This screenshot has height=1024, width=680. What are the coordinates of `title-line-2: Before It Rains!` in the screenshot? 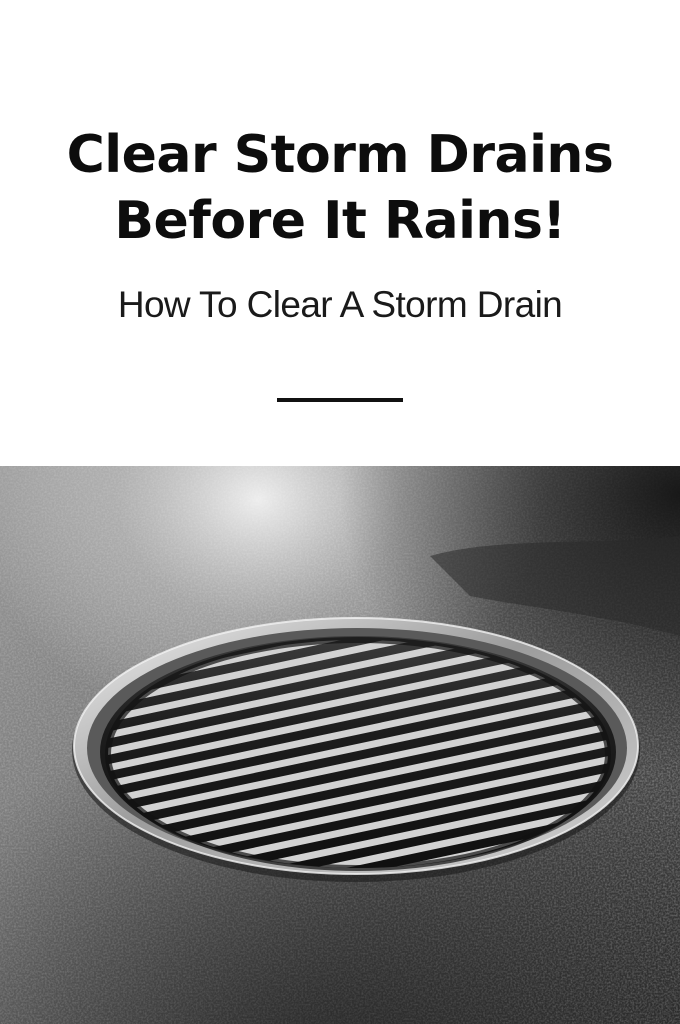 It's located at (340, 221).